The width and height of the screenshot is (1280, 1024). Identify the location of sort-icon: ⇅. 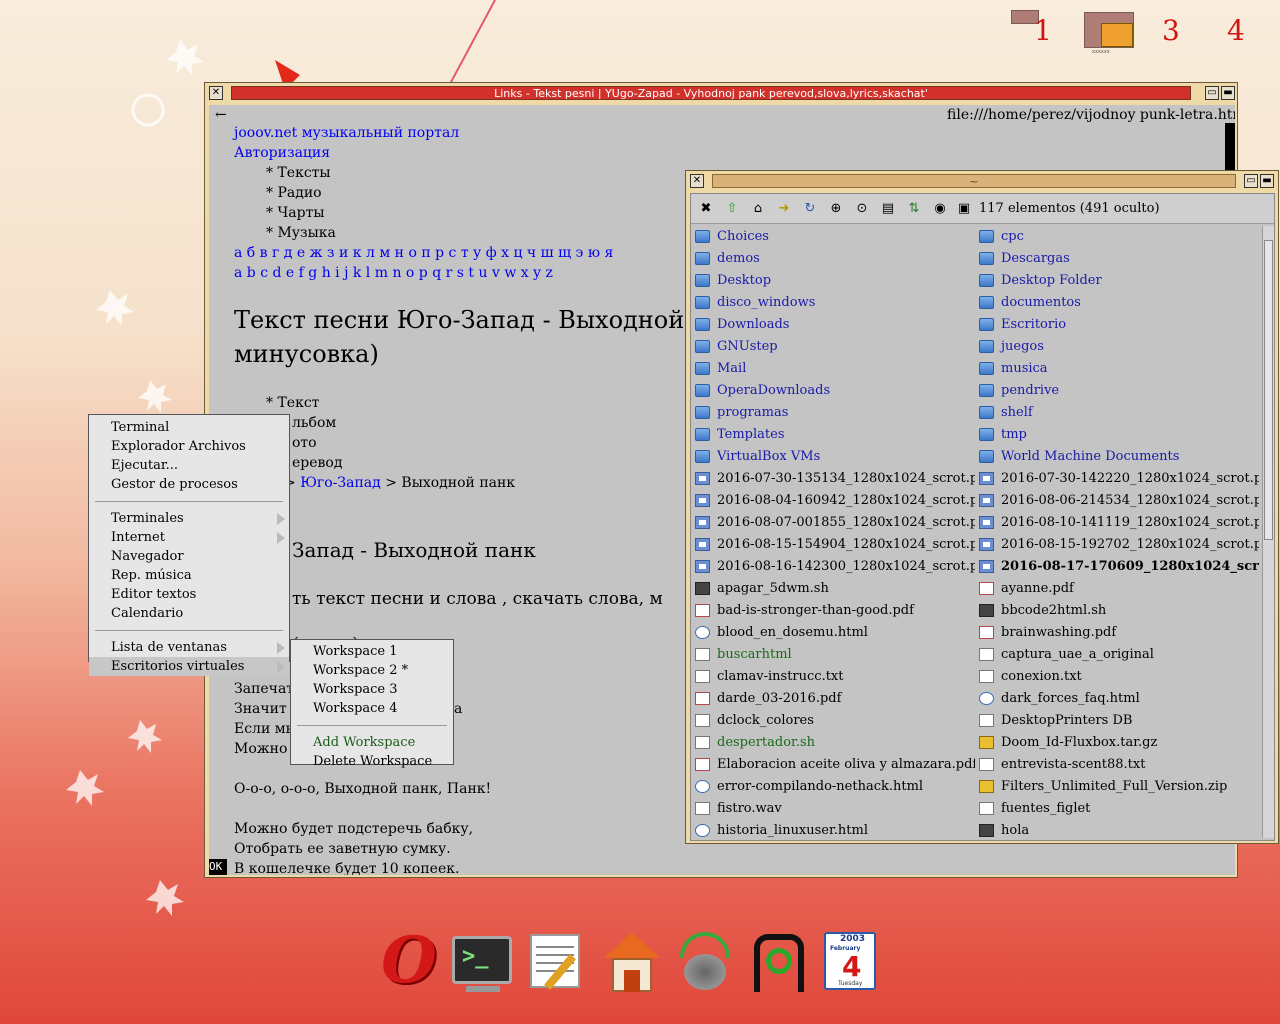
(914, 209).